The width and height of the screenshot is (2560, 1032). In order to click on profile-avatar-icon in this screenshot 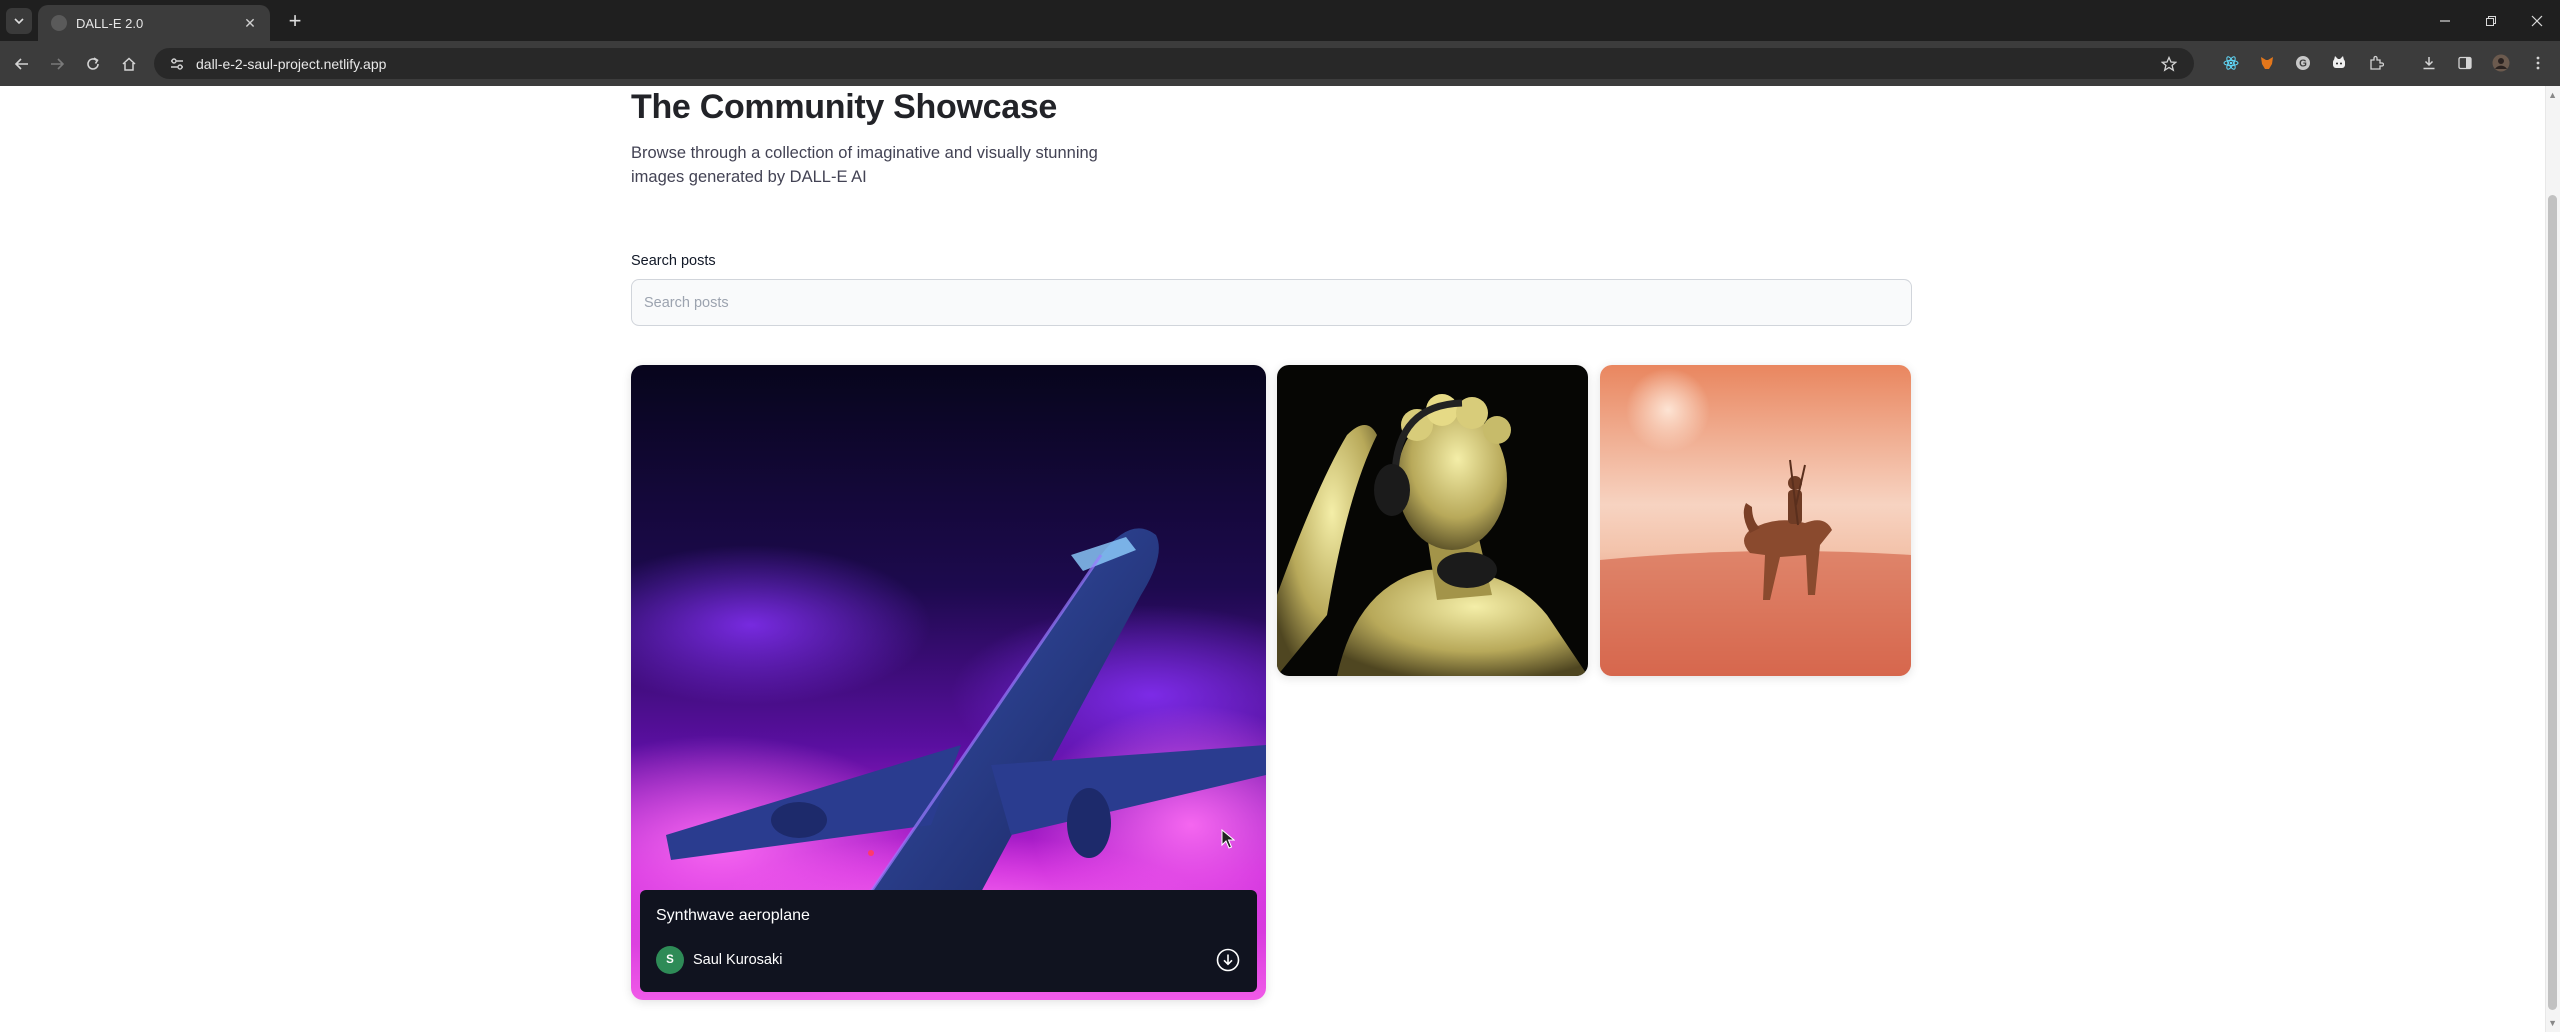, I will do `click(2501, 63)`.